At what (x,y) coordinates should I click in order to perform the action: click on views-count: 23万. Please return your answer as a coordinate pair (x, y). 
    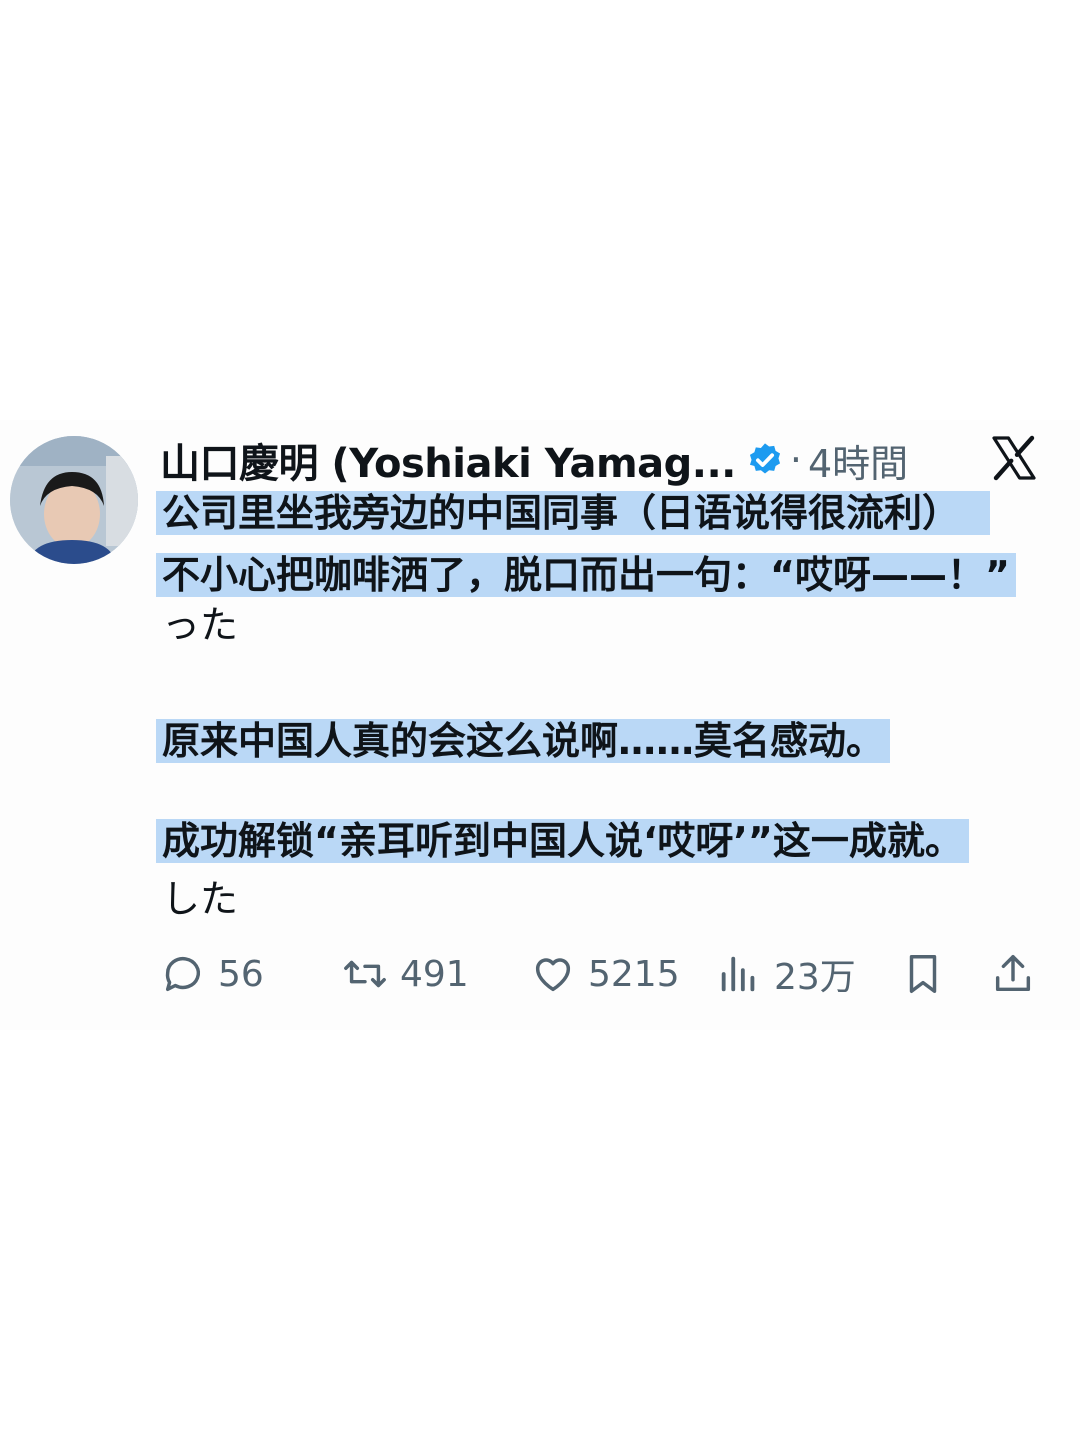
    Looking at the image, I should click on (815, 977).